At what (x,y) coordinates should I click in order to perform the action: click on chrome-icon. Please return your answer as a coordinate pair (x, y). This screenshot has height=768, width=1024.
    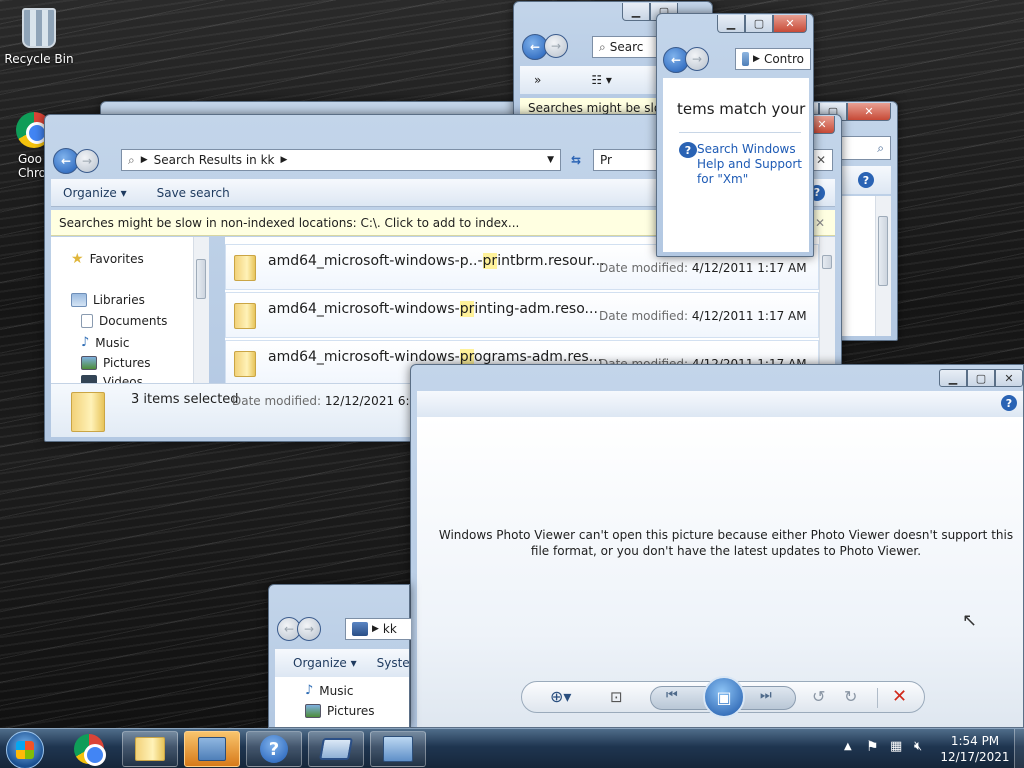
    Looking at the image, I should click on (90, 750).